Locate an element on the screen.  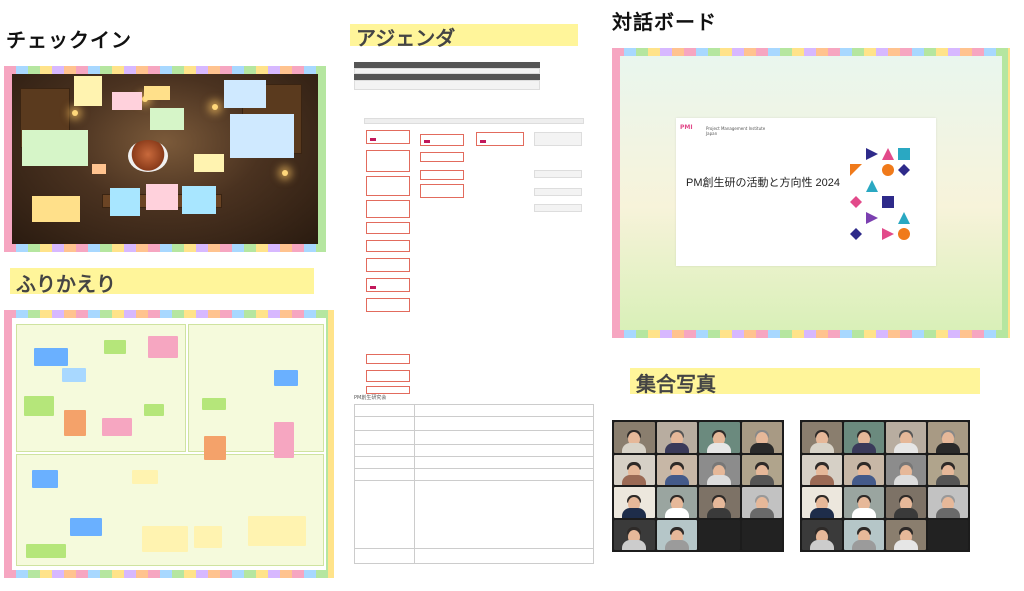
reflection-area-problem is located at coordinates (256, 388).